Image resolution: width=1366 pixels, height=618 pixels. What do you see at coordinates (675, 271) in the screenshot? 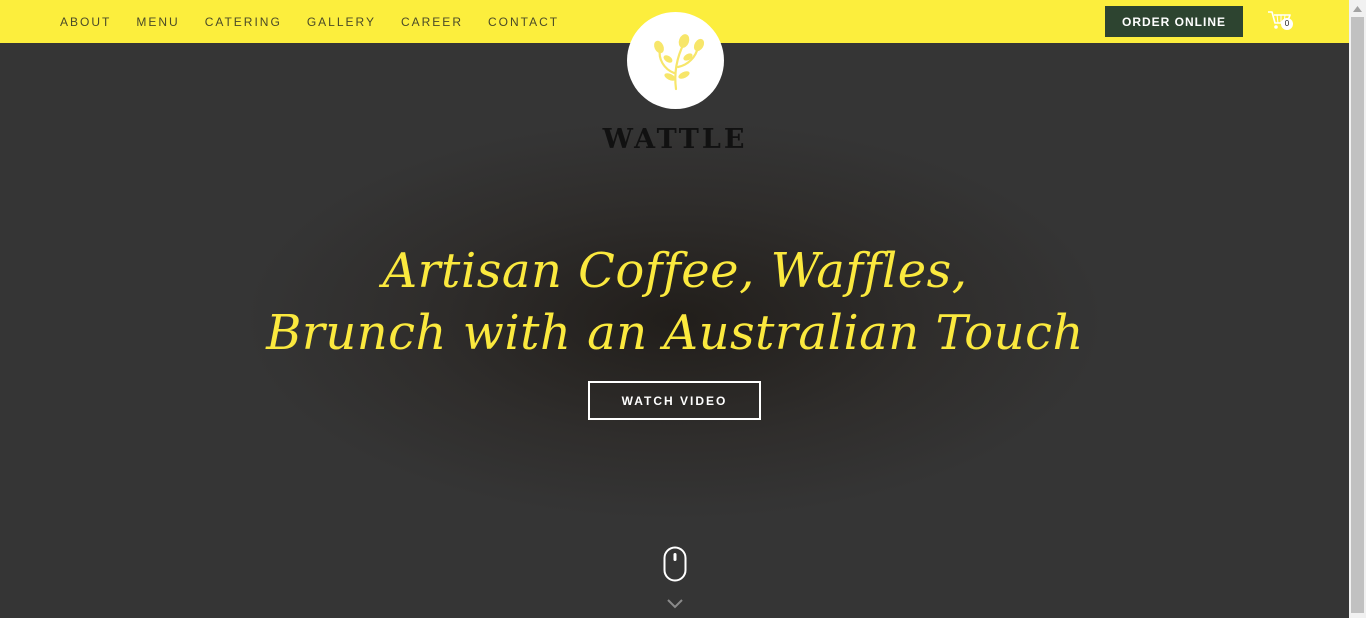
I see `headline-line-1: Artisan Coffee, Waffles,` at bounding box center [675, 271].